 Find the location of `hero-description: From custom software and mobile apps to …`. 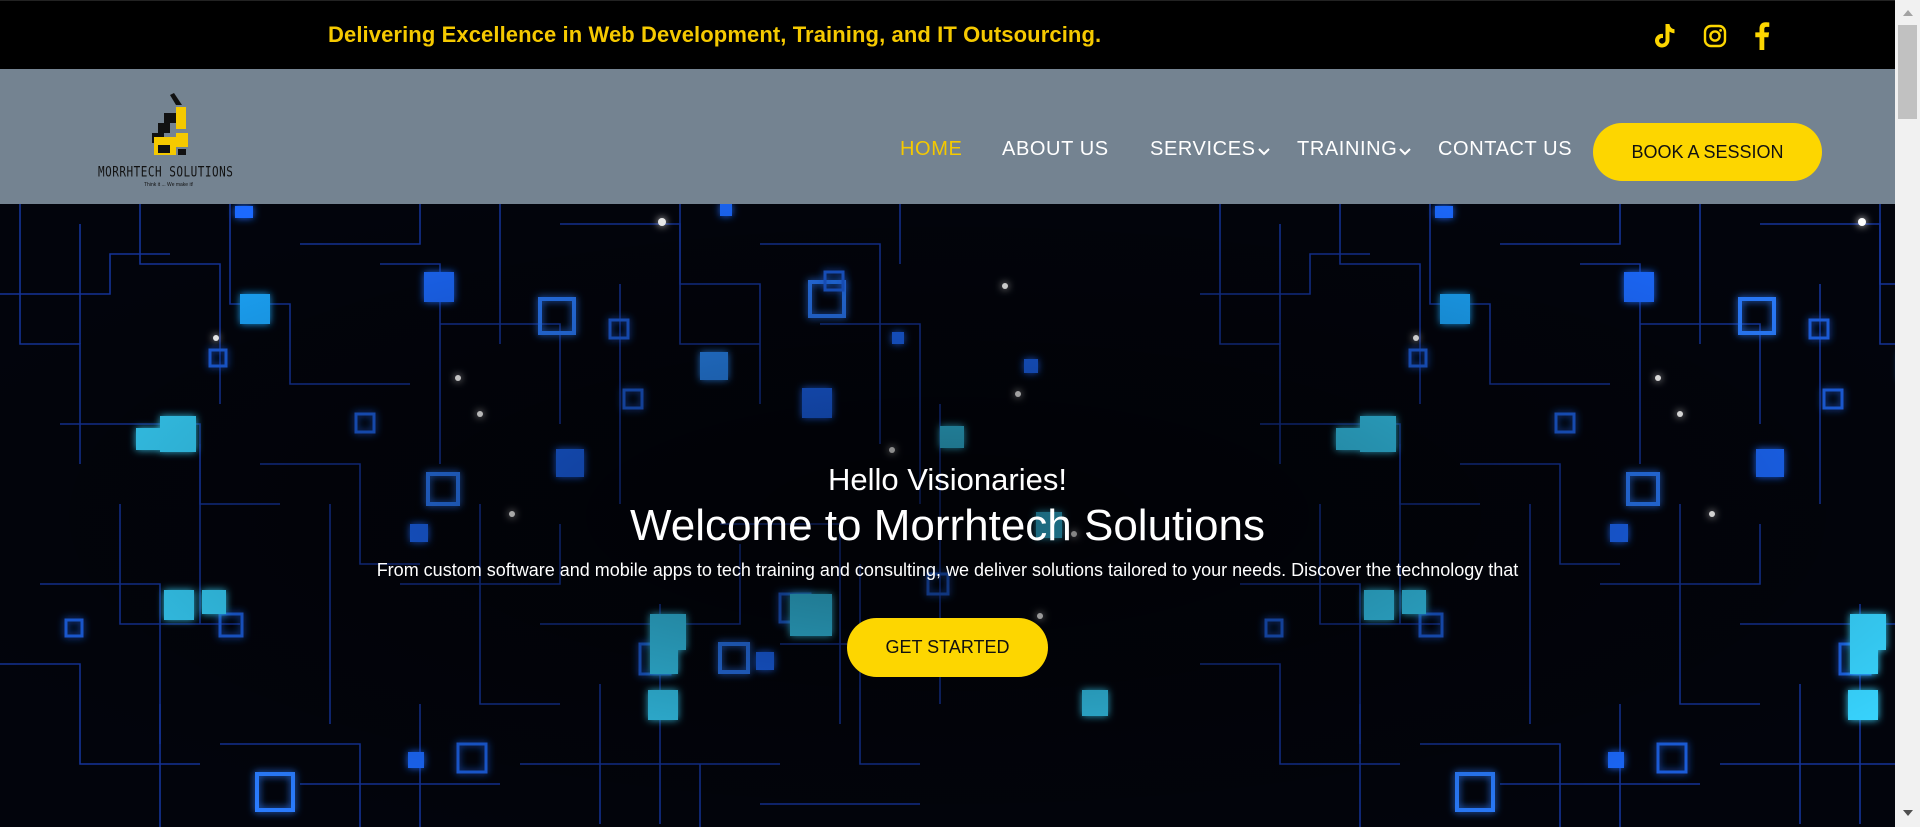

hero-description: From custom software and mobile apps to … is located at coordinates (947, 570).